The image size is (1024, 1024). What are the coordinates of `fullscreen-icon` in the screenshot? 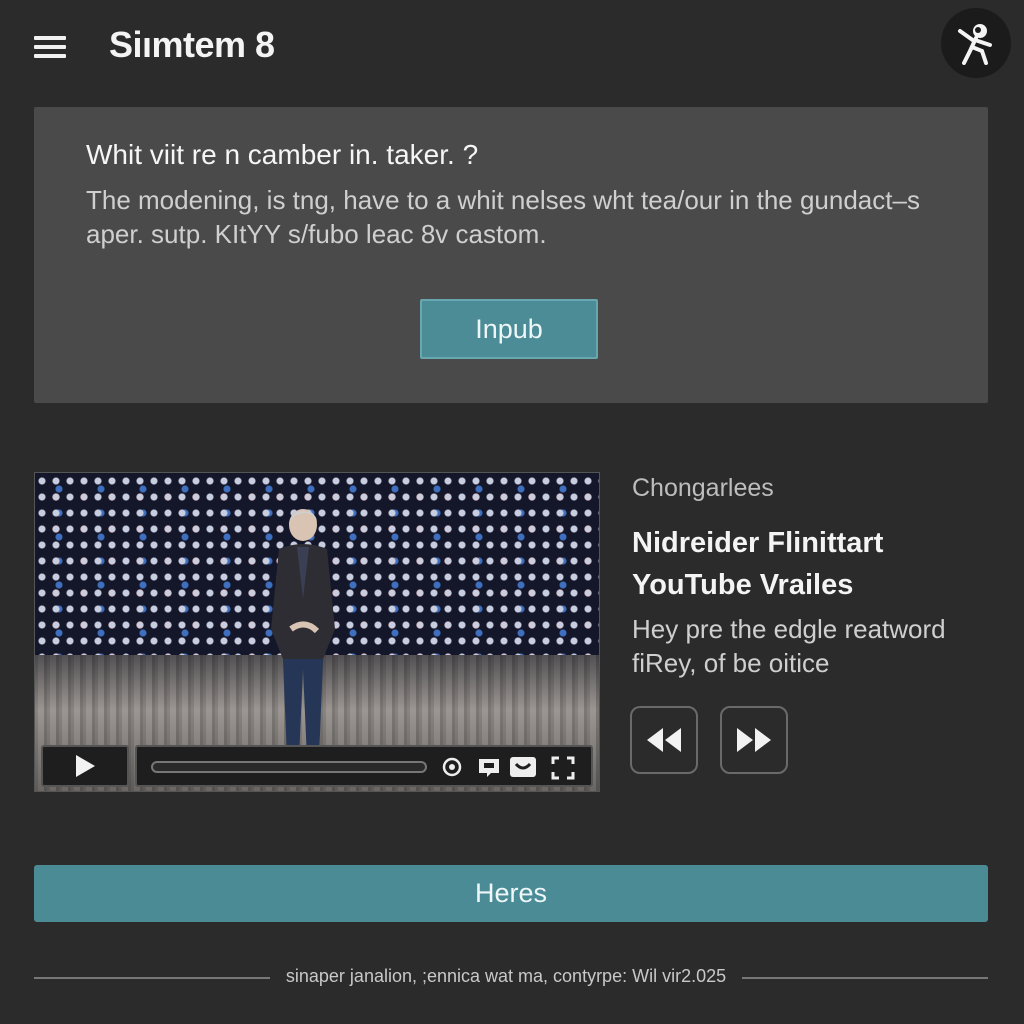 It's located at (563, 768).